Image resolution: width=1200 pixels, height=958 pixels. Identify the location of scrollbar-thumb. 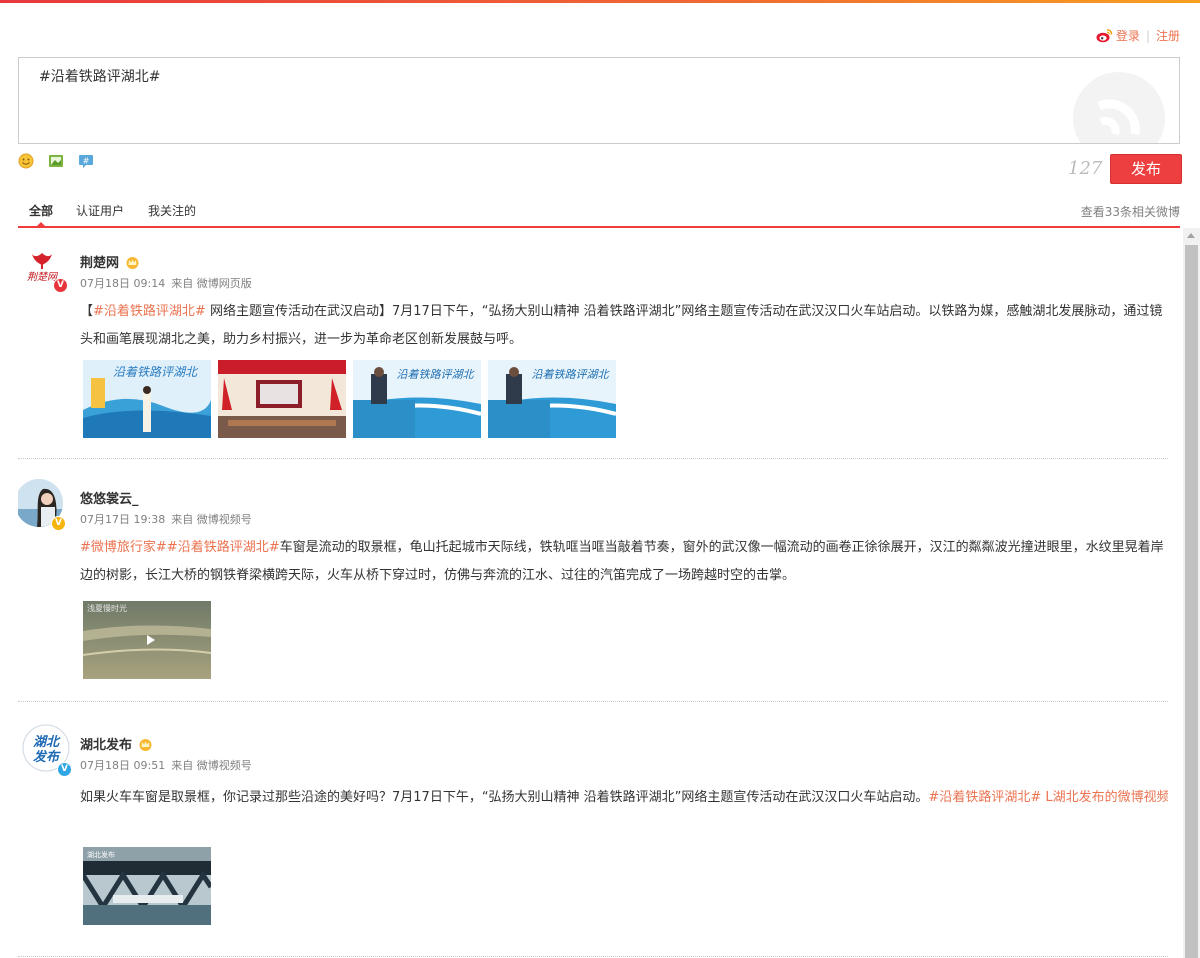
(1191, 601).